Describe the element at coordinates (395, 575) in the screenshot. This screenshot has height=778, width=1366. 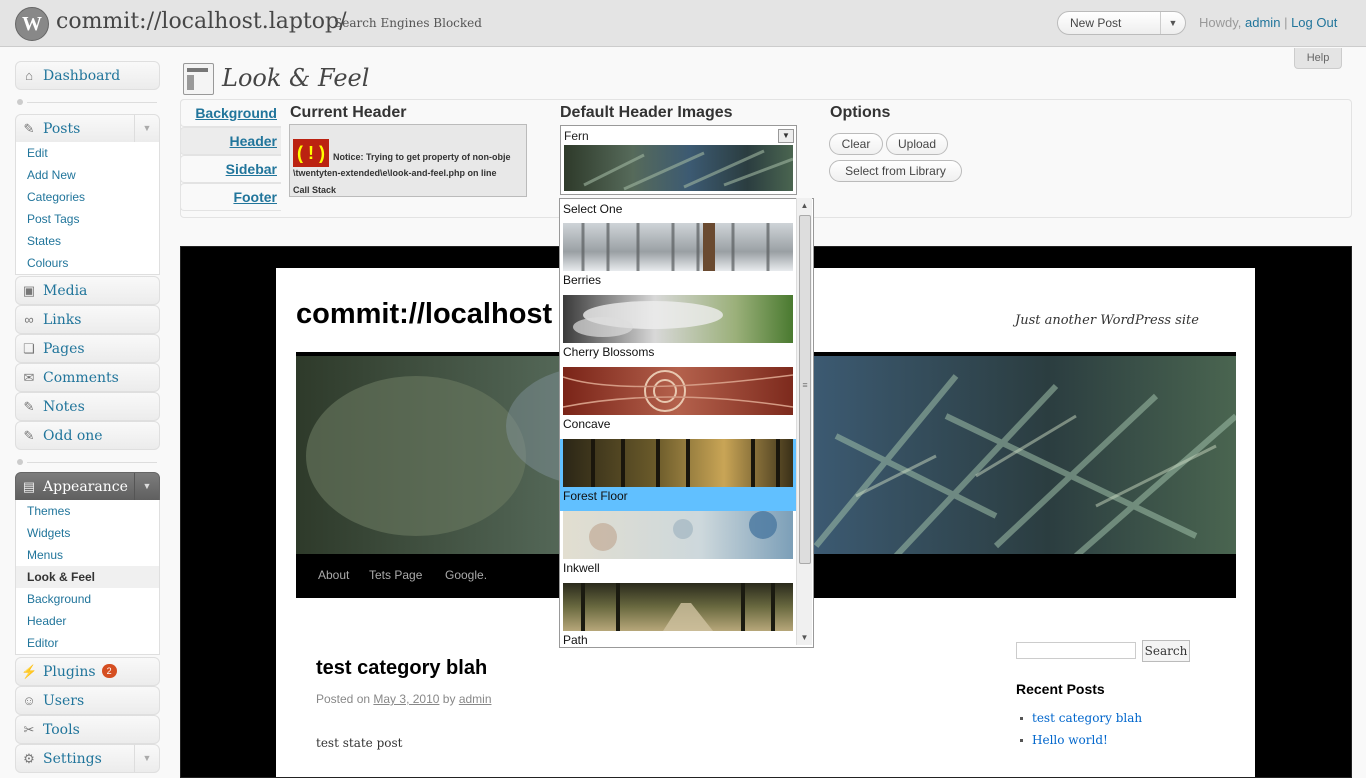
I see `nav-tets-page: Tets Page` at that location.